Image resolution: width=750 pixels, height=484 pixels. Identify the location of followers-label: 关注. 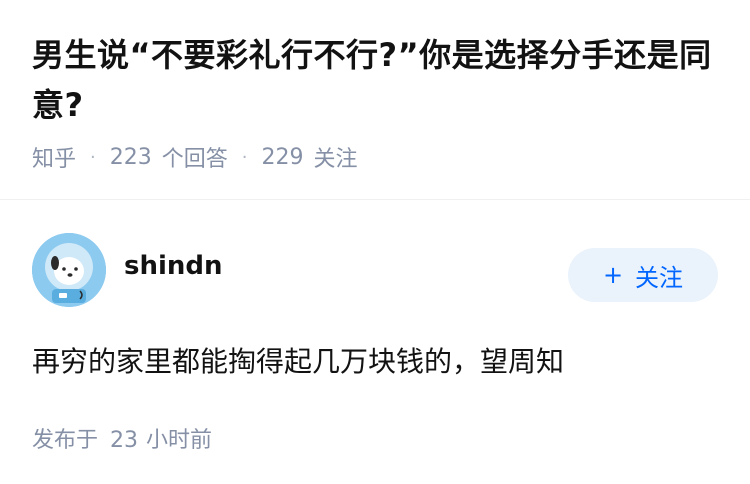
(336, 157).